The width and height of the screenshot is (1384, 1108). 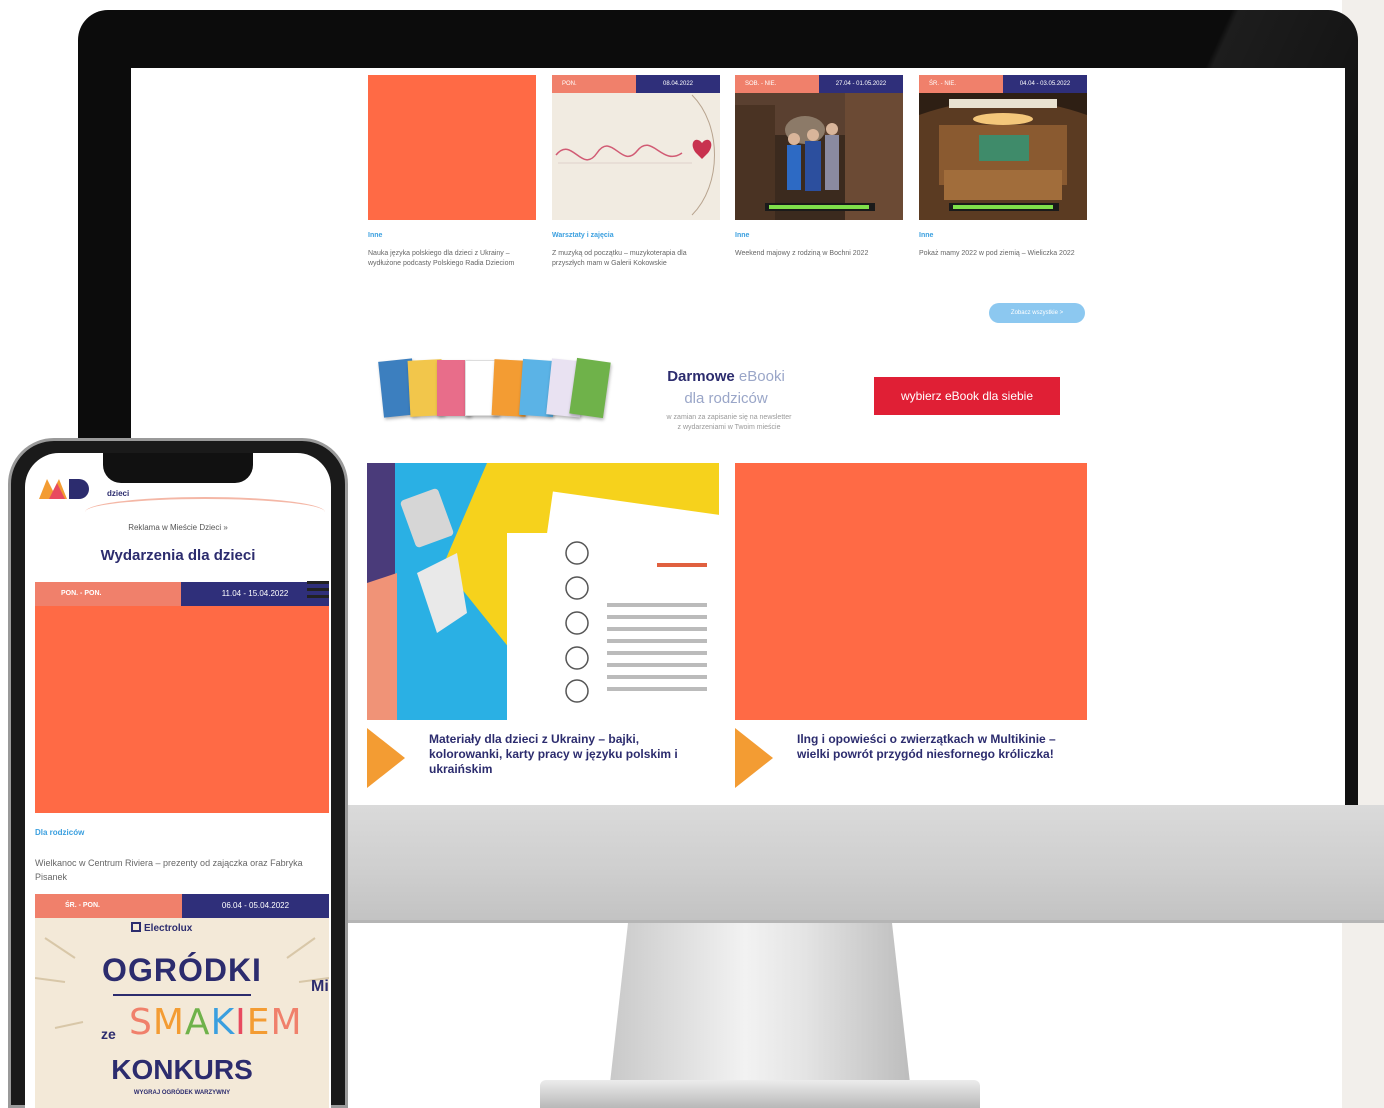 I want to click on event-category: Dla rodziców, so click(x=59, y=832).